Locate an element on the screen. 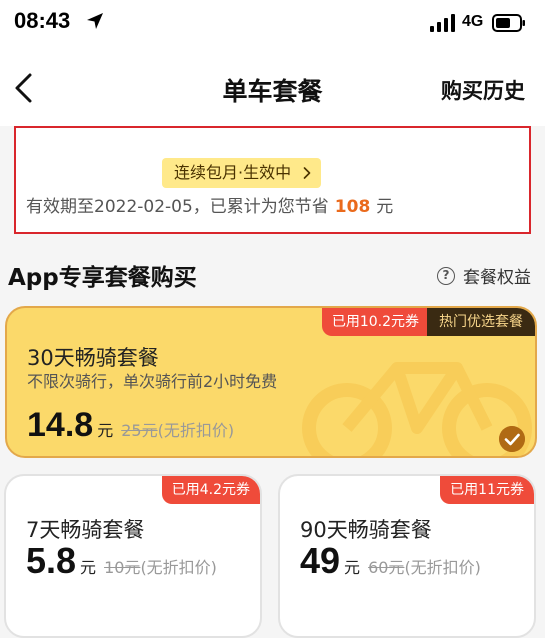 This screenshot has height=638, width=545. status-tag-label: 连续包月·生效中 is located at coordinates (233, 172).